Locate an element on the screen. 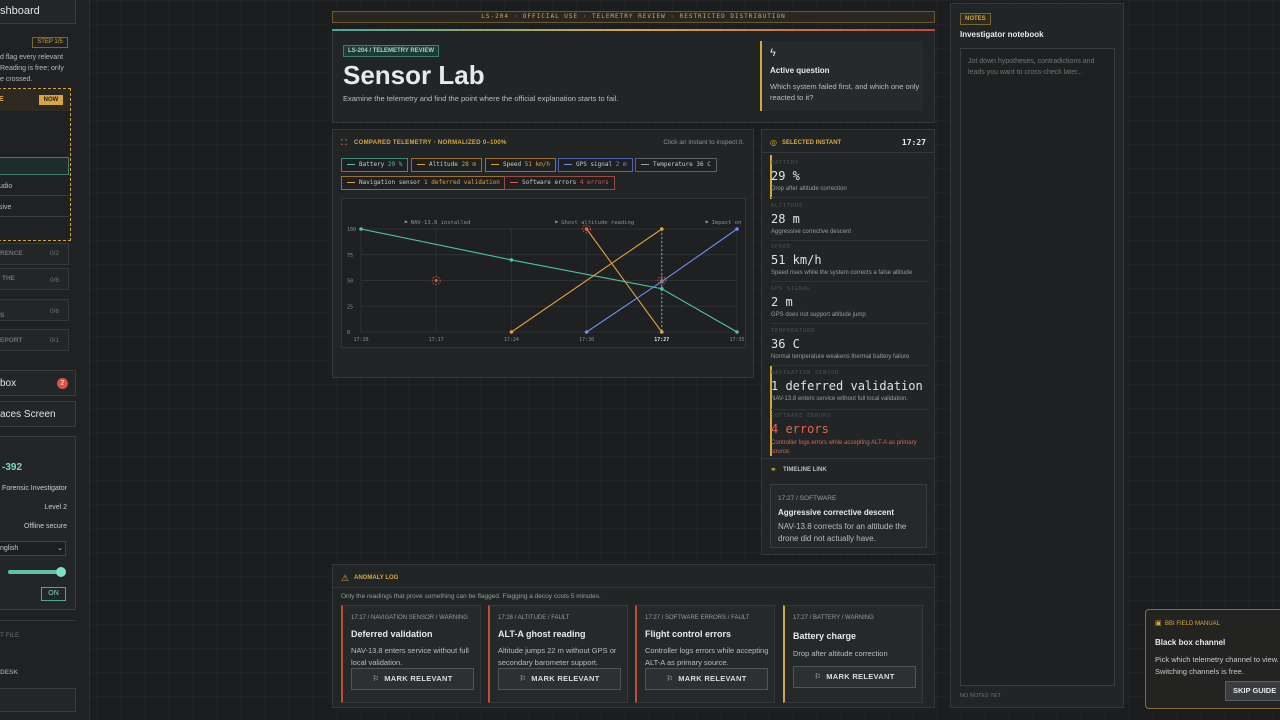 The height and width of the screenshot is (720, 1280). desk-section-label: DESK is located at coordinates (9, 672).